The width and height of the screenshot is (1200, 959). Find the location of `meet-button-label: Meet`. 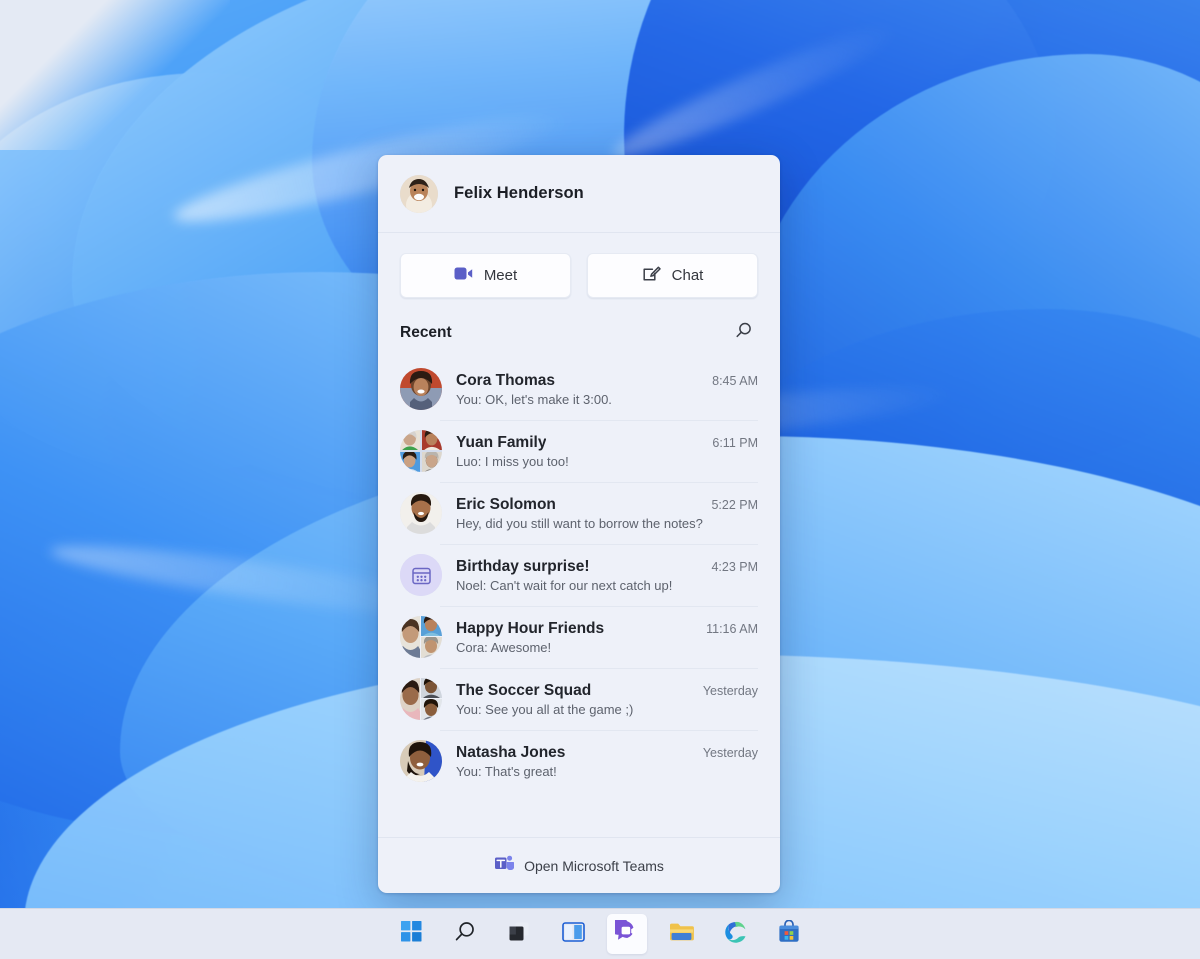

meet-button-label: Meet is located at coordinates (500, 275).